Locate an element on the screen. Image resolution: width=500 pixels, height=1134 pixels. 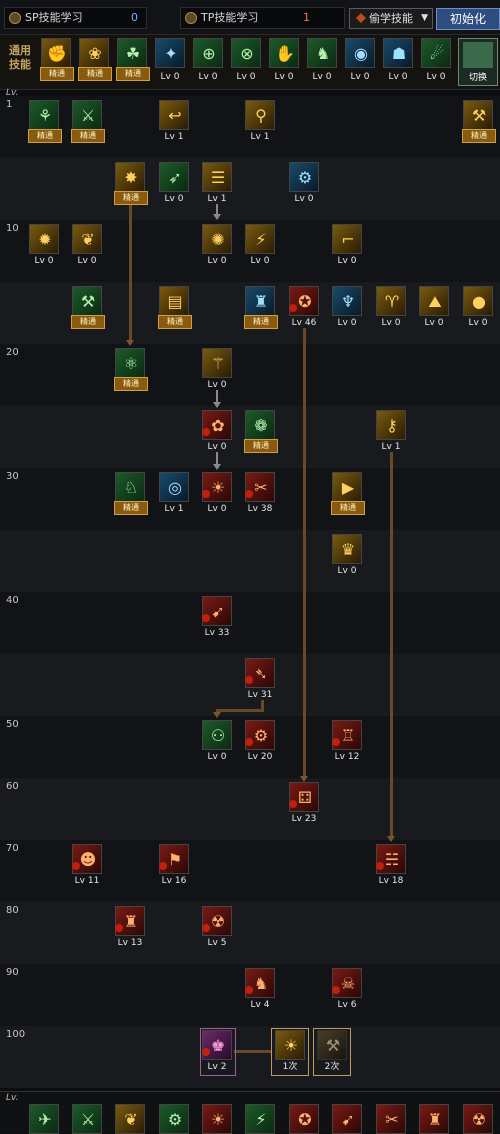
bottom-skill: ☢ is located at coordinates (479, 1119).